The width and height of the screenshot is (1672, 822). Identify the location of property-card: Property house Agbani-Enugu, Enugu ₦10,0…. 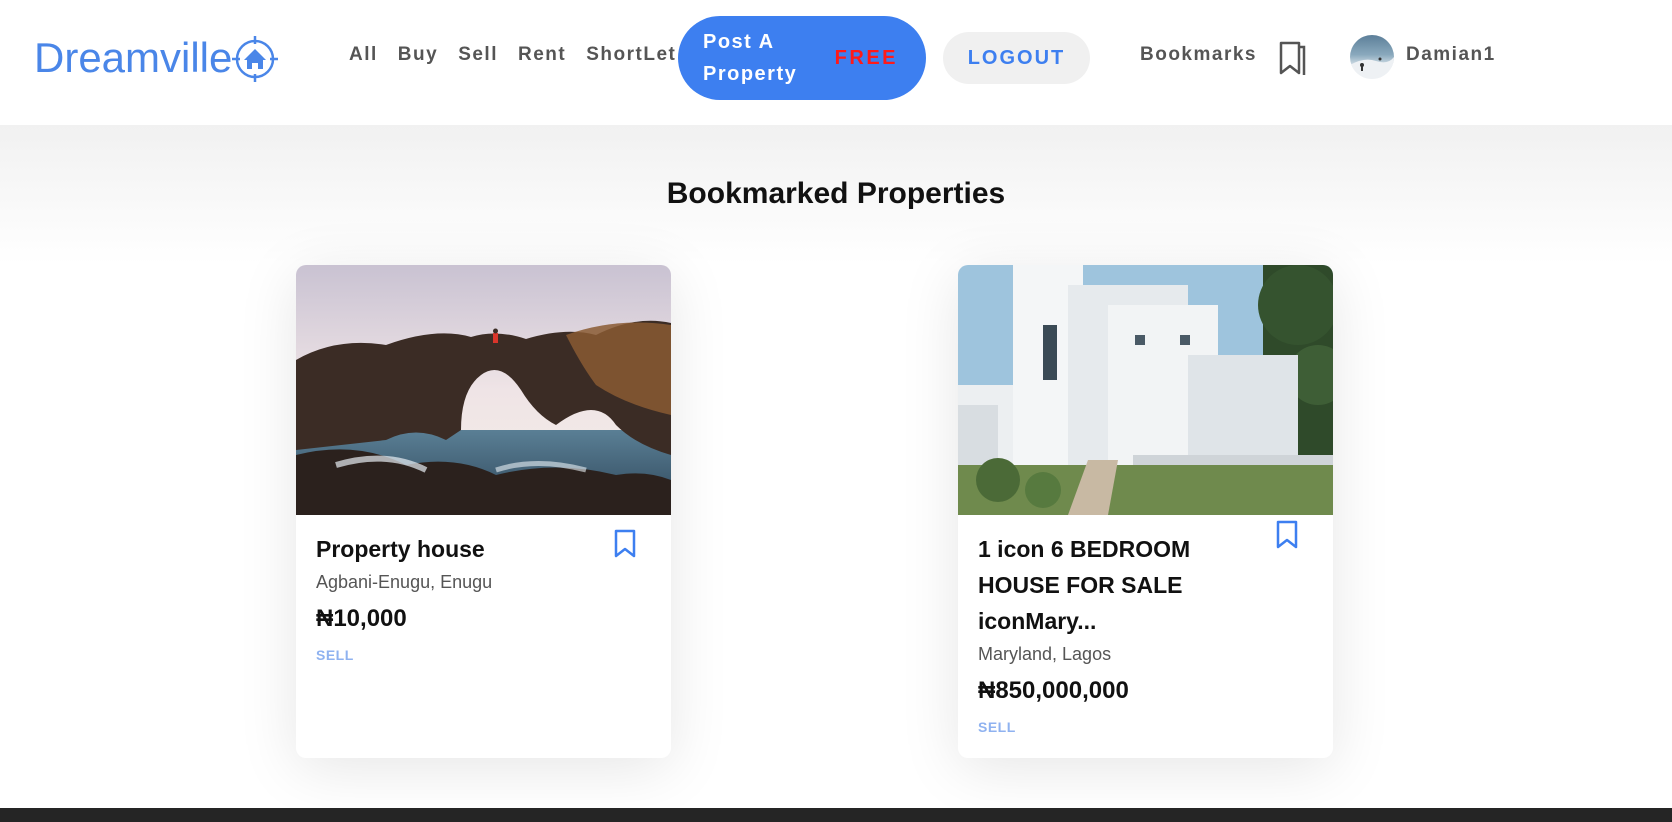
(483, 511).